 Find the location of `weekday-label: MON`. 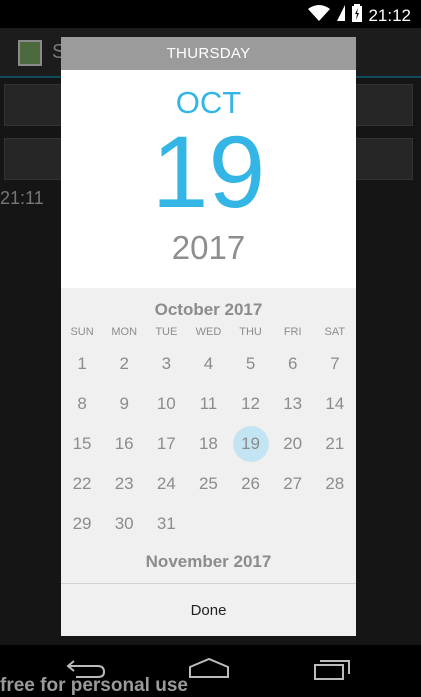

weekday-label: MON is located at coordinates (124, 332).